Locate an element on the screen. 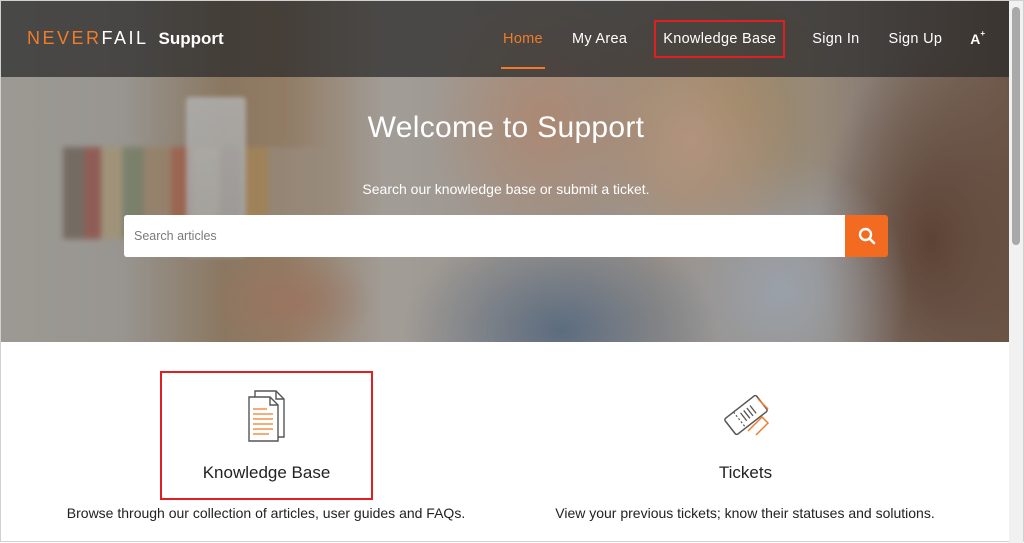 This screenshot has height=543, width=1024. search-icon is located at coordinates (866, 236).